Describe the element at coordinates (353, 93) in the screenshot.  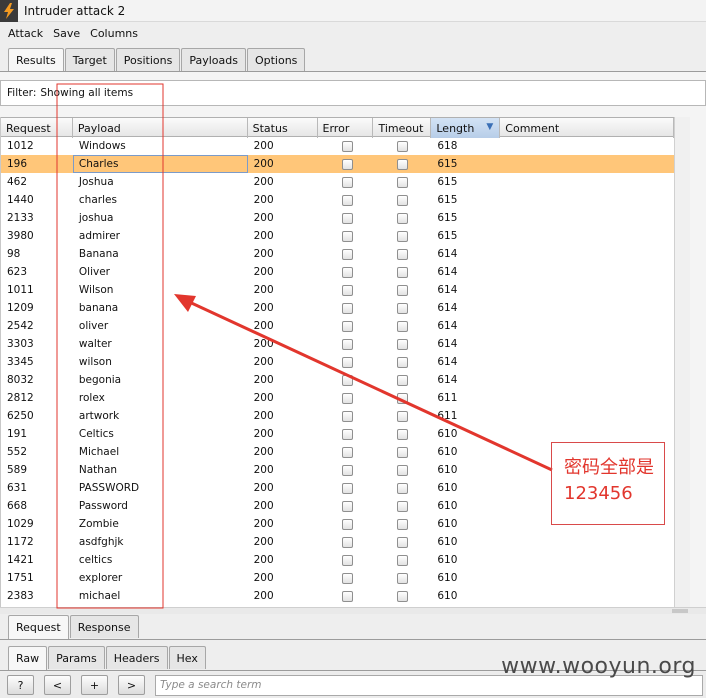
I see `filter-bar: Filter: Showing all items` at that location.